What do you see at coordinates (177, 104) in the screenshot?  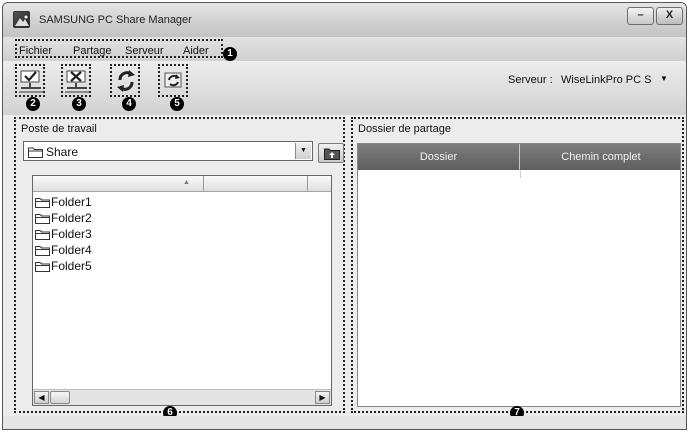 I see `callout-5: 5` at bounding box center [177, 104].